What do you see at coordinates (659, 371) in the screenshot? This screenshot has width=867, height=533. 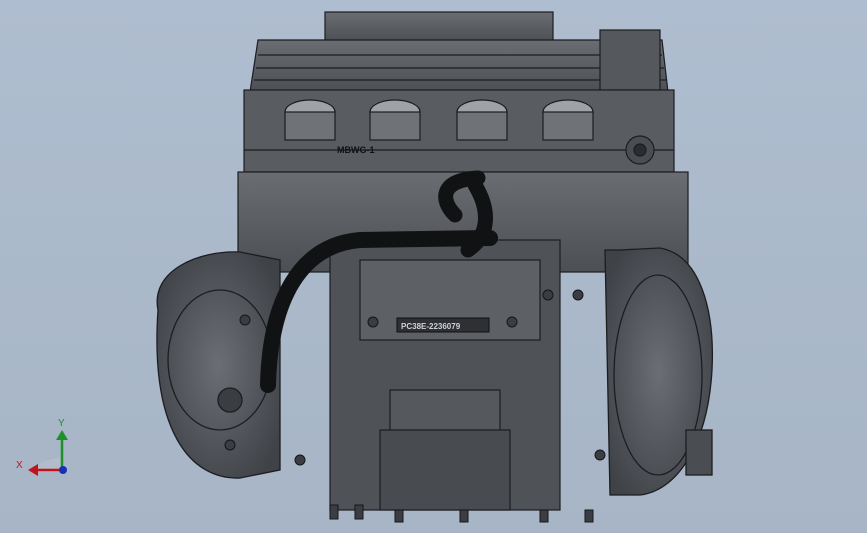 I see `right-side-cover` at bounding box center [659, 371].